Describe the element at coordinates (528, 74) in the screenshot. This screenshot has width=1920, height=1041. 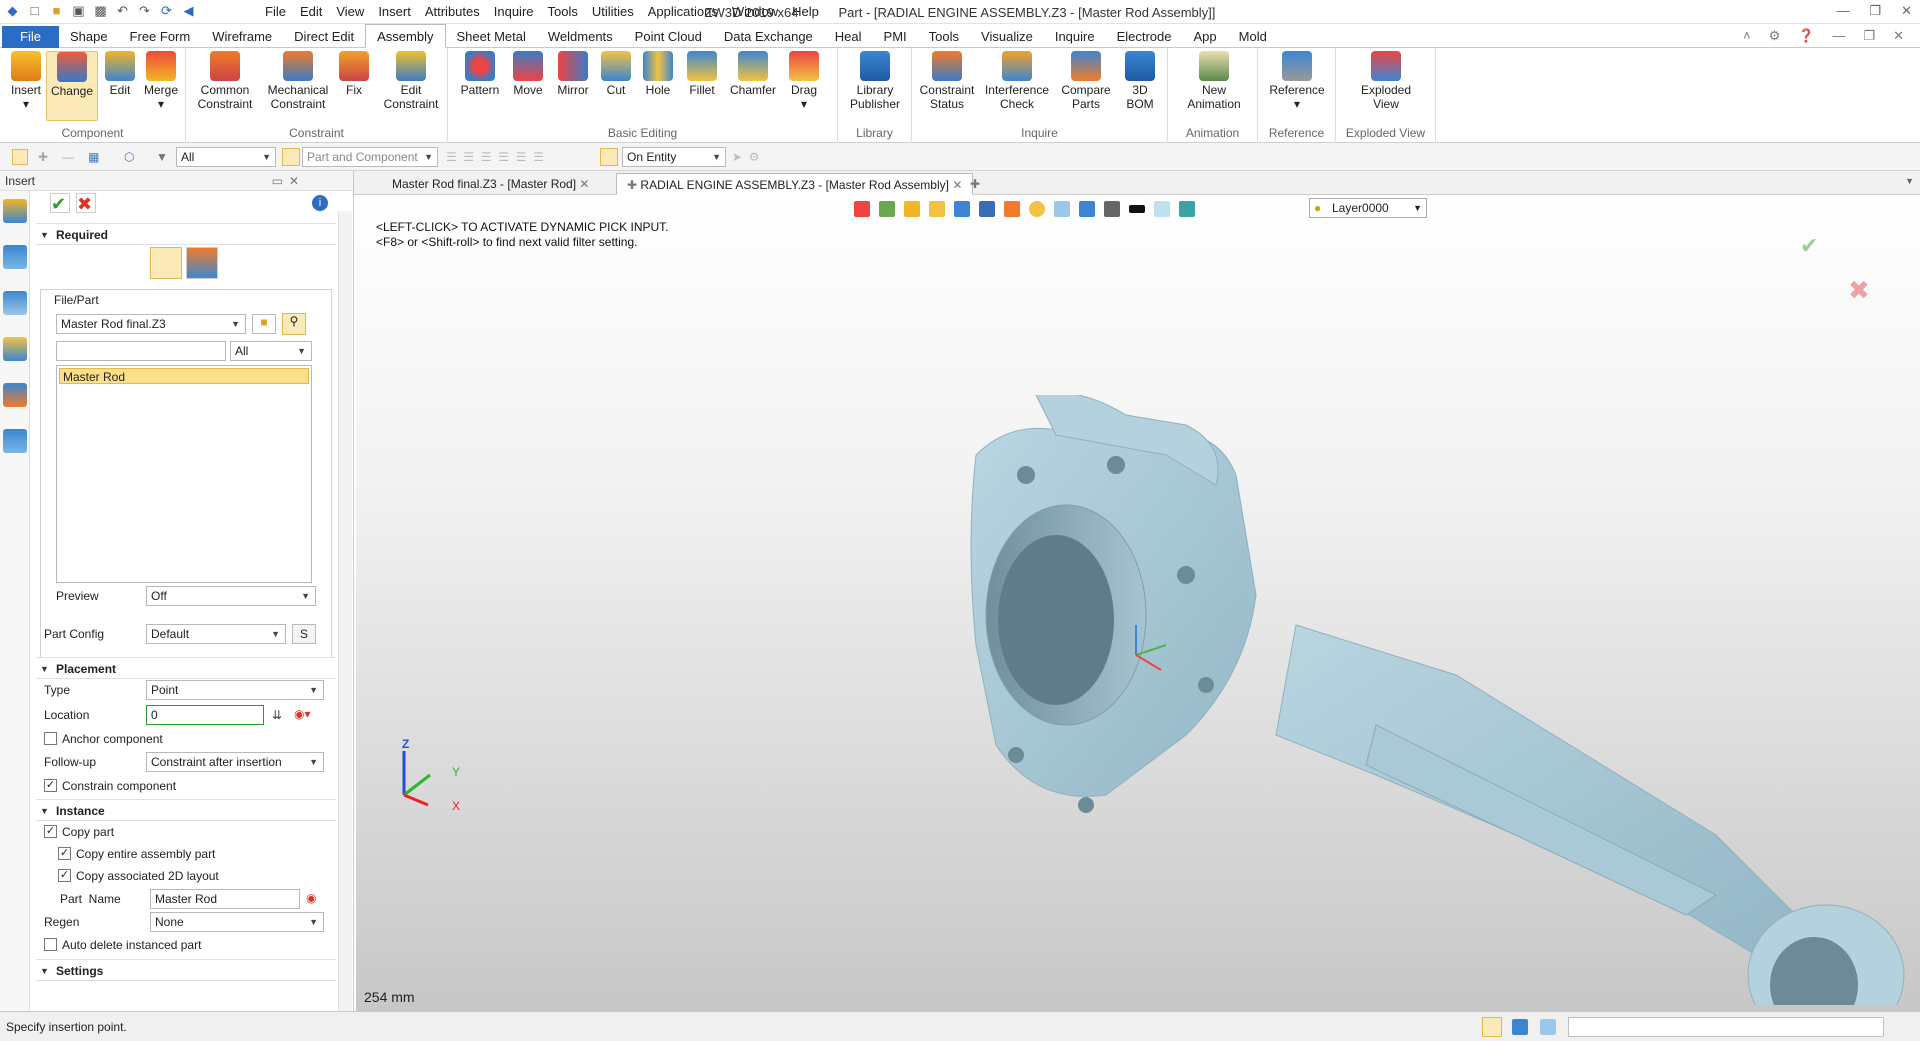
I see `move-button: Move` at that location.